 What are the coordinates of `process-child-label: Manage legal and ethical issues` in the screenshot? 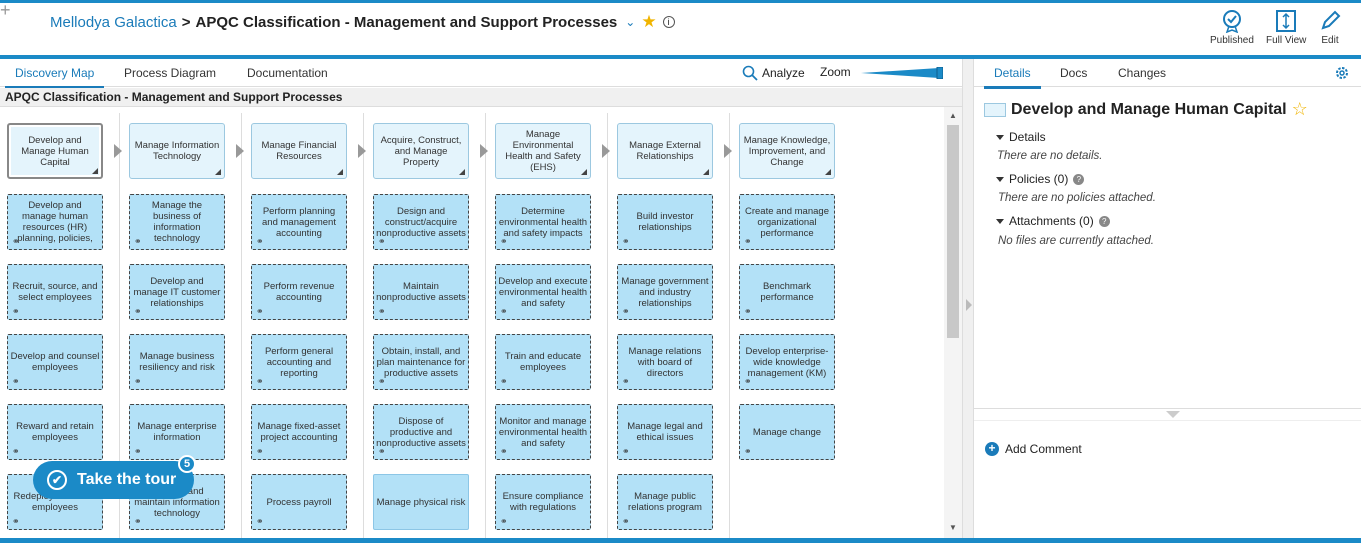 It's located at (665, 432).